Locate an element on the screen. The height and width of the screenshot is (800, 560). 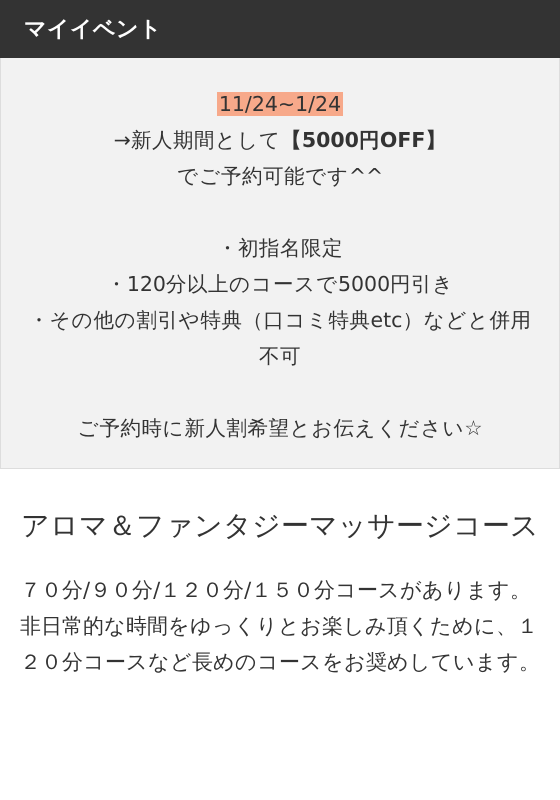
course-title: アロマ＆ファンタジーマッサージコース is located at coordinates (280, 526).